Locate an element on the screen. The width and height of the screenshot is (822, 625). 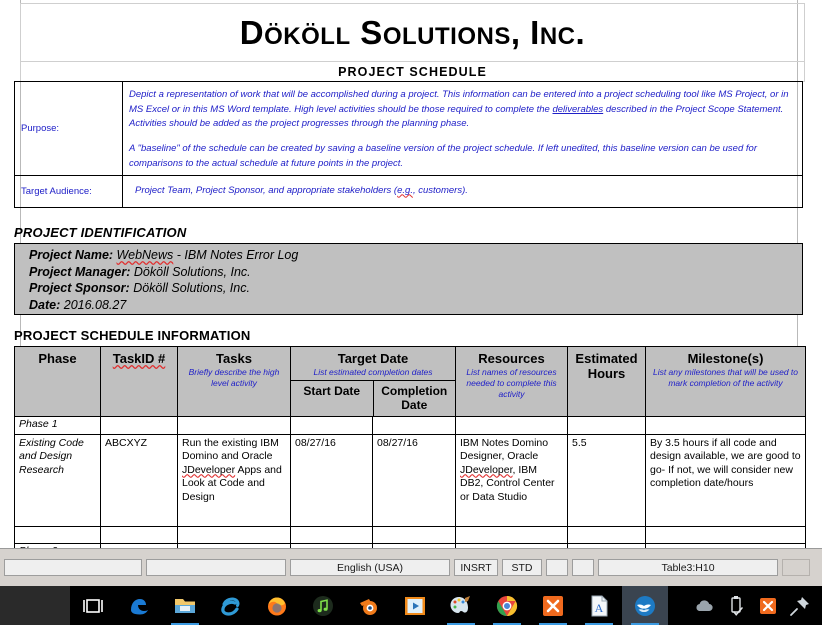
task-view-glyph is located at coordinates (93, 605).